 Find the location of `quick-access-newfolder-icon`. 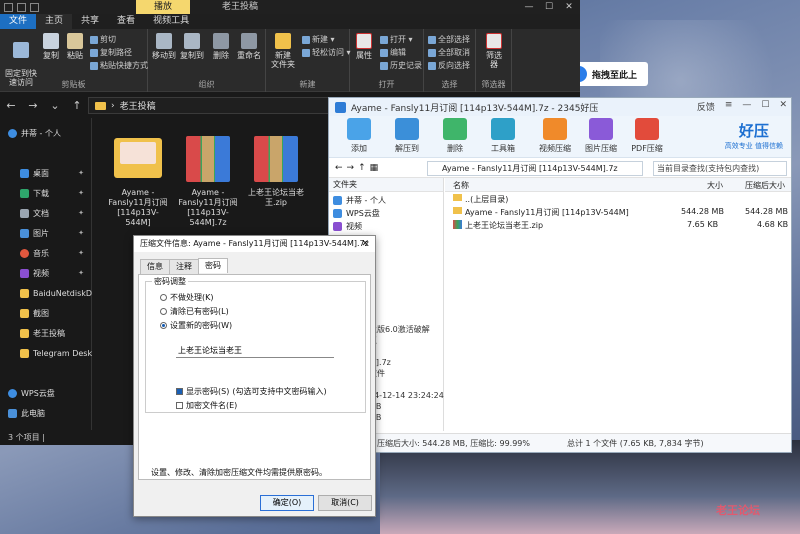

quick-access-newfolder-icon is located at coordinates (21, 7).